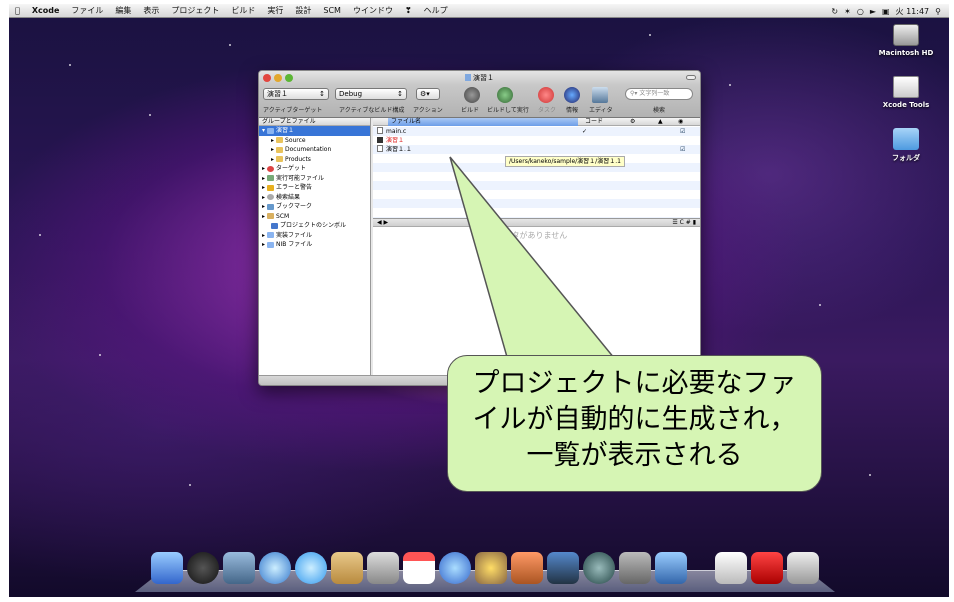 This screenshot has width=954, height=602. Describe the element at coordinates (383, 568) in the screenshot. I see `iphoto-icon` at that location.